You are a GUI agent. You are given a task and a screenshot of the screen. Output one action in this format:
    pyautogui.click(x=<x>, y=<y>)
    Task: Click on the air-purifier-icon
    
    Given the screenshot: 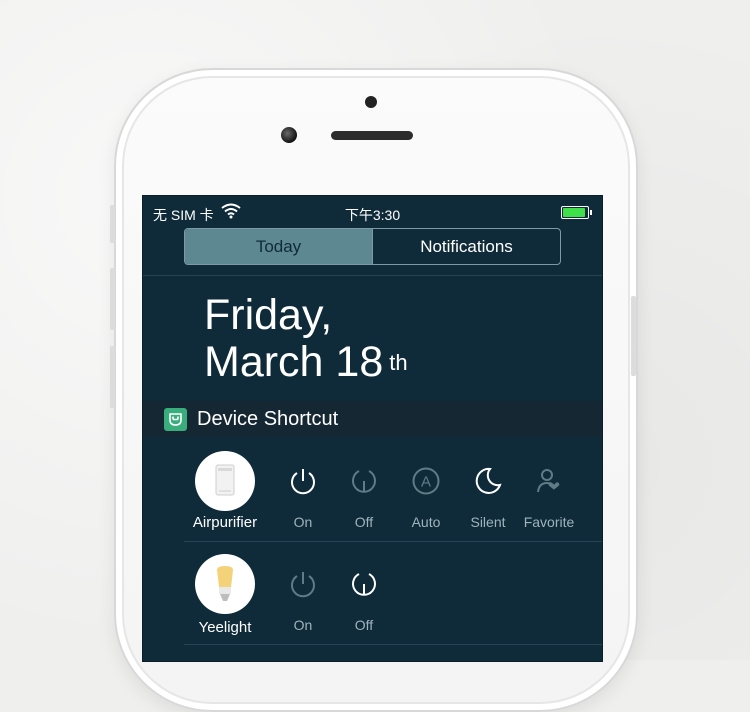 What is the action you would take?
    pyautogui.click(x=225, y=480)
    